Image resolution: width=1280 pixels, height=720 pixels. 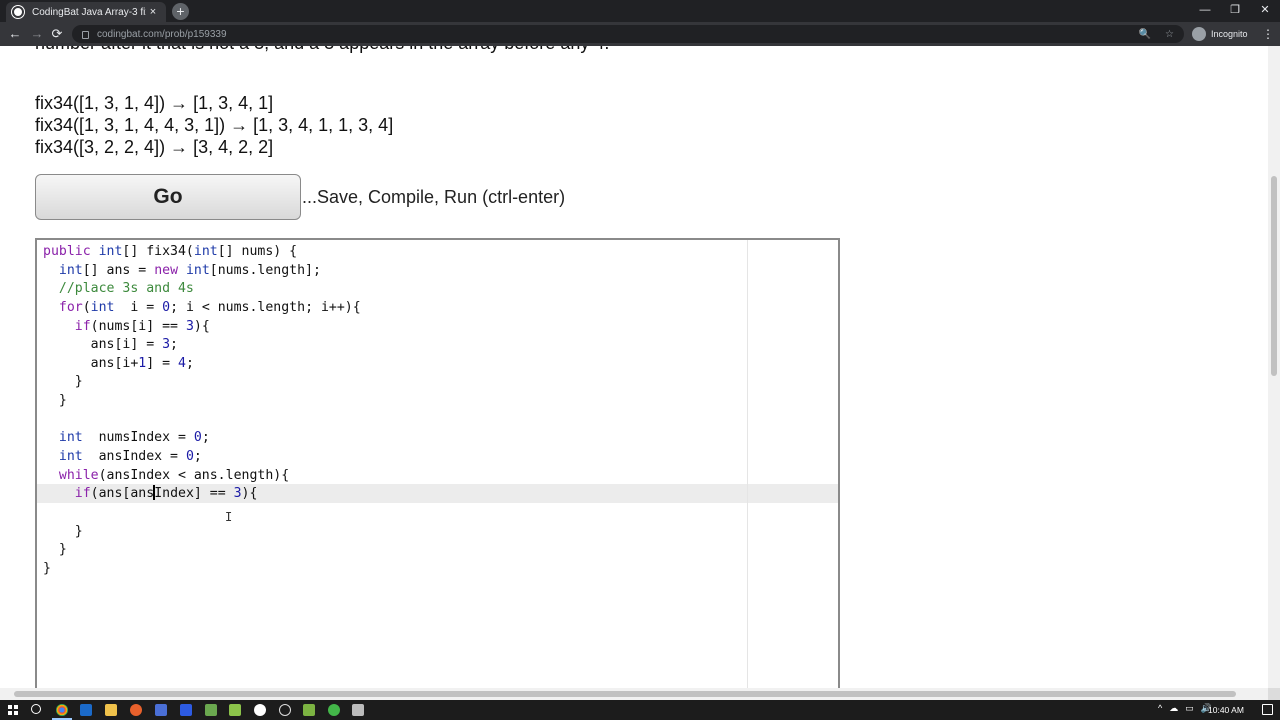 What do you see at coordinates (202, 252) in the screenshot?
I see `code-line: public int[] fix34(int[] nums) {` at bounding box center [202, 252].